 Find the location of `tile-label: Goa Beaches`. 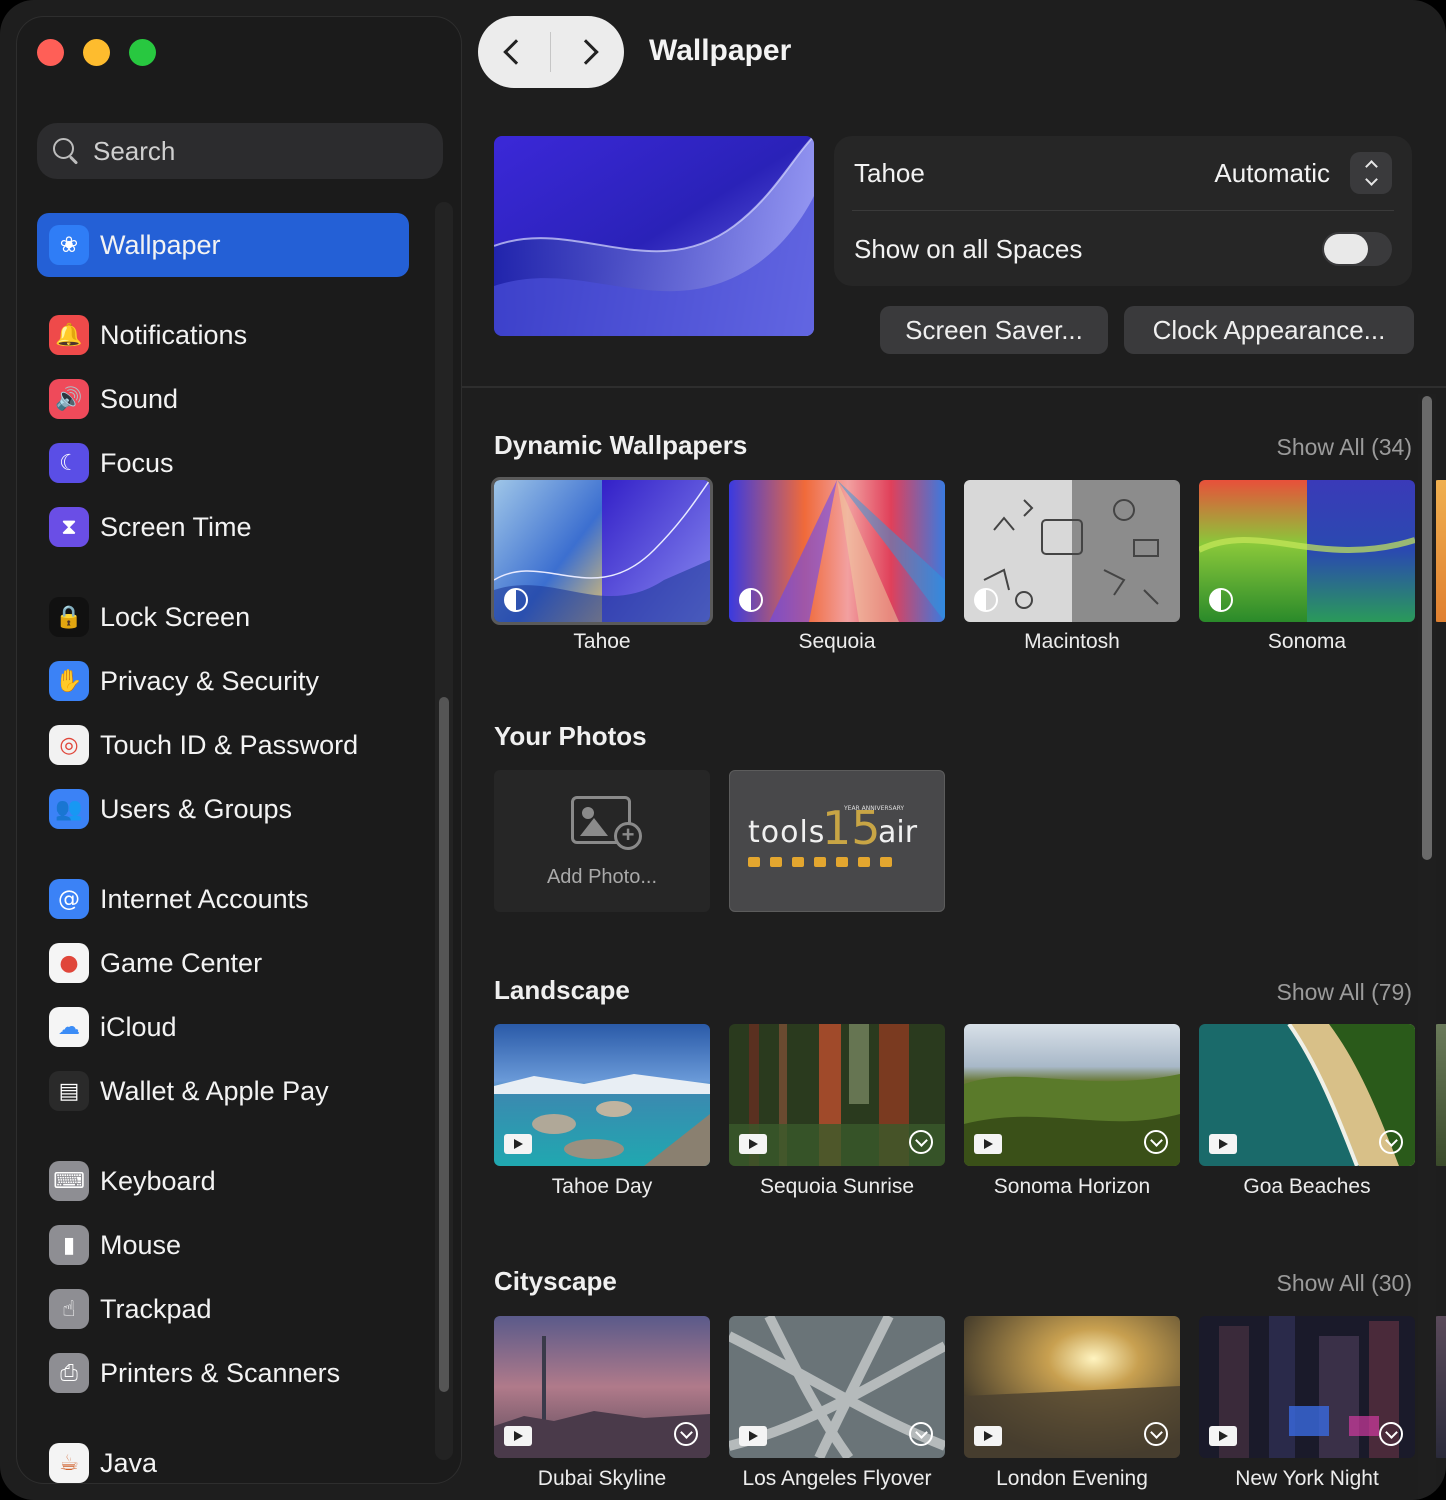

tile-label: Goa Beaches is located at coordinates (1307, 1186).